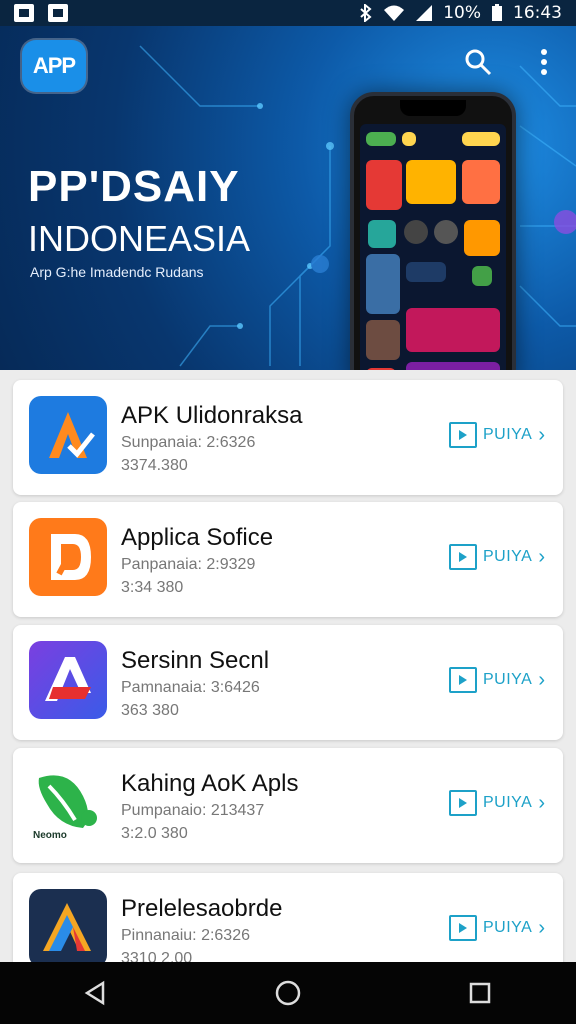  I want to click on app-title: Prelelesaobrde, so click(202, 908).